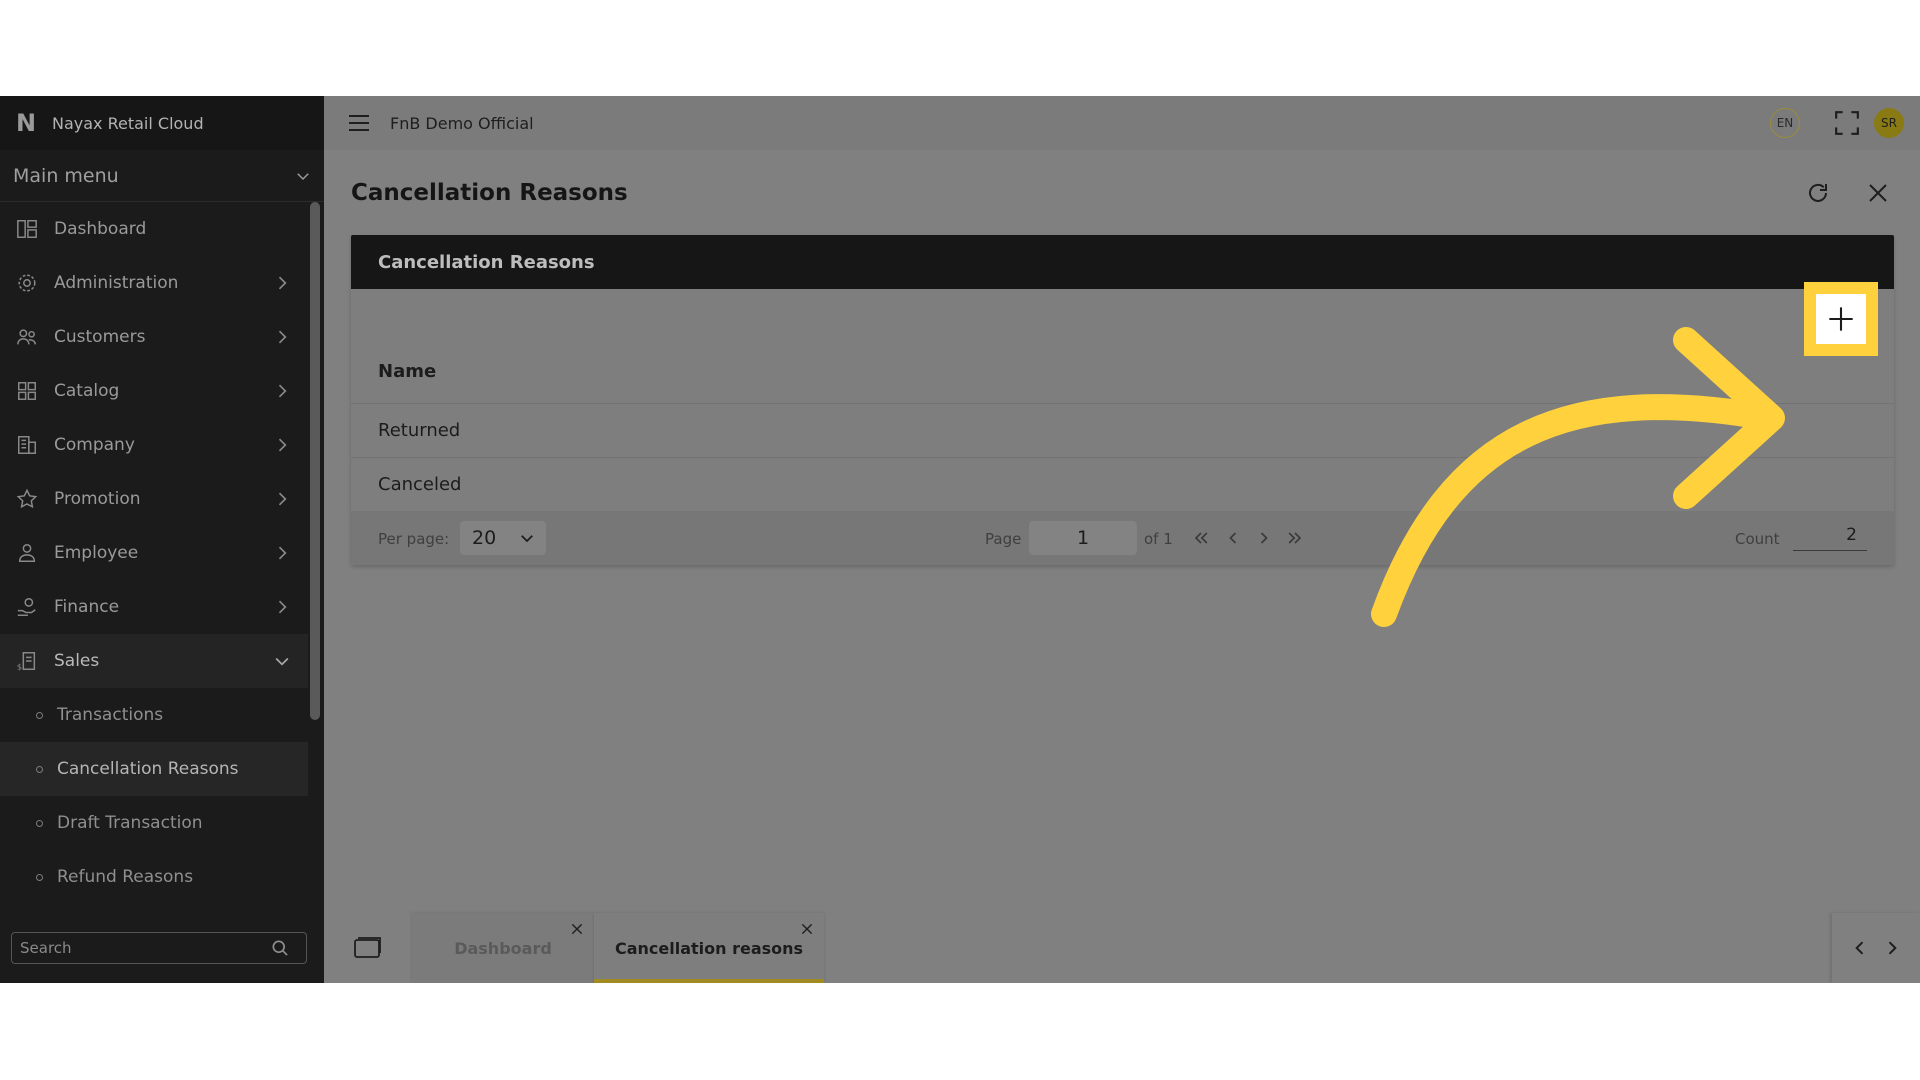 The image size is (1920, 1080). I want to click on tab-scroll-controls, so click(1876, 948).